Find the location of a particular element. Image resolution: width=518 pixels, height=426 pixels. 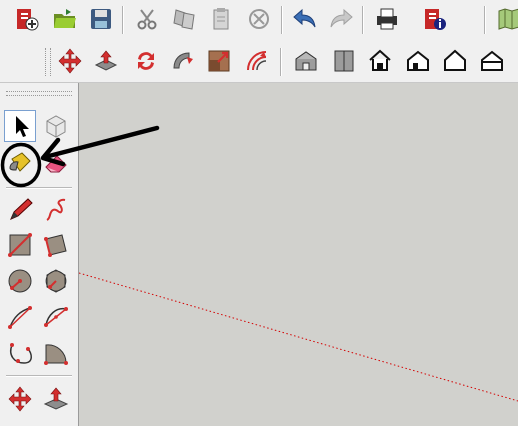

paste-icon is located at coordinates (221, 19).